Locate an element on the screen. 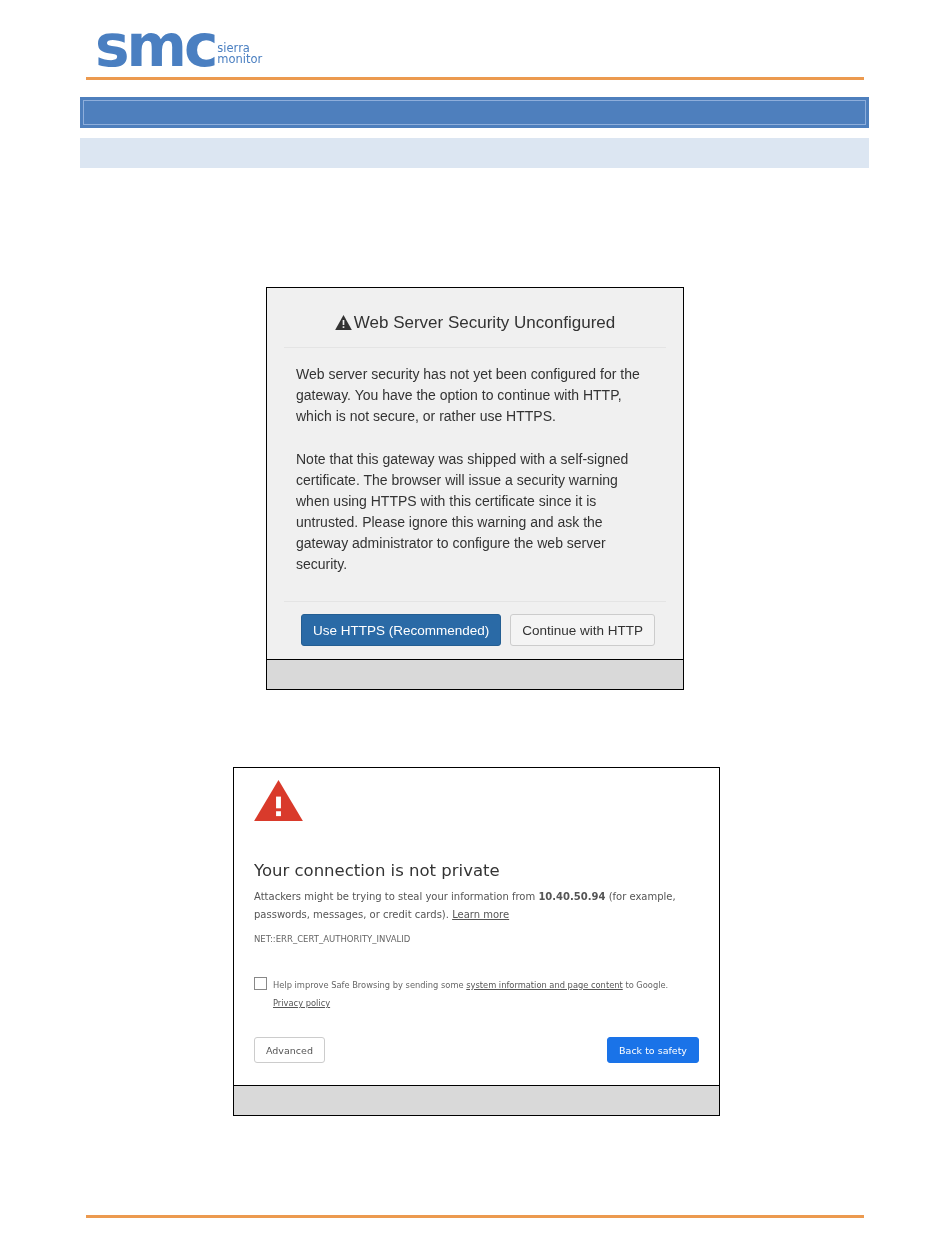  page-heading: Your connection is not private is located at coordinates (377, 870).